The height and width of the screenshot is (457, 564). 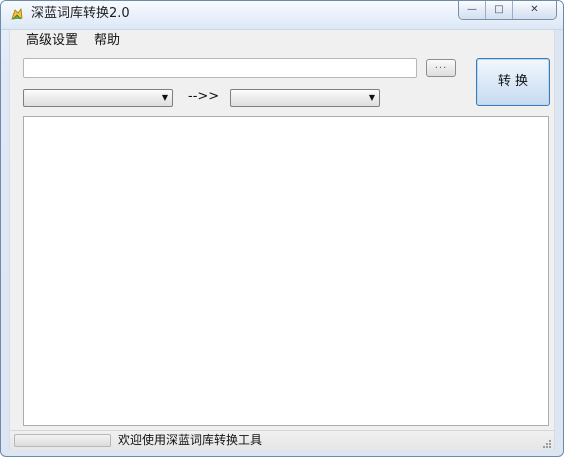 I want to click on minimize-icon: —, so click(x=472, y=9).